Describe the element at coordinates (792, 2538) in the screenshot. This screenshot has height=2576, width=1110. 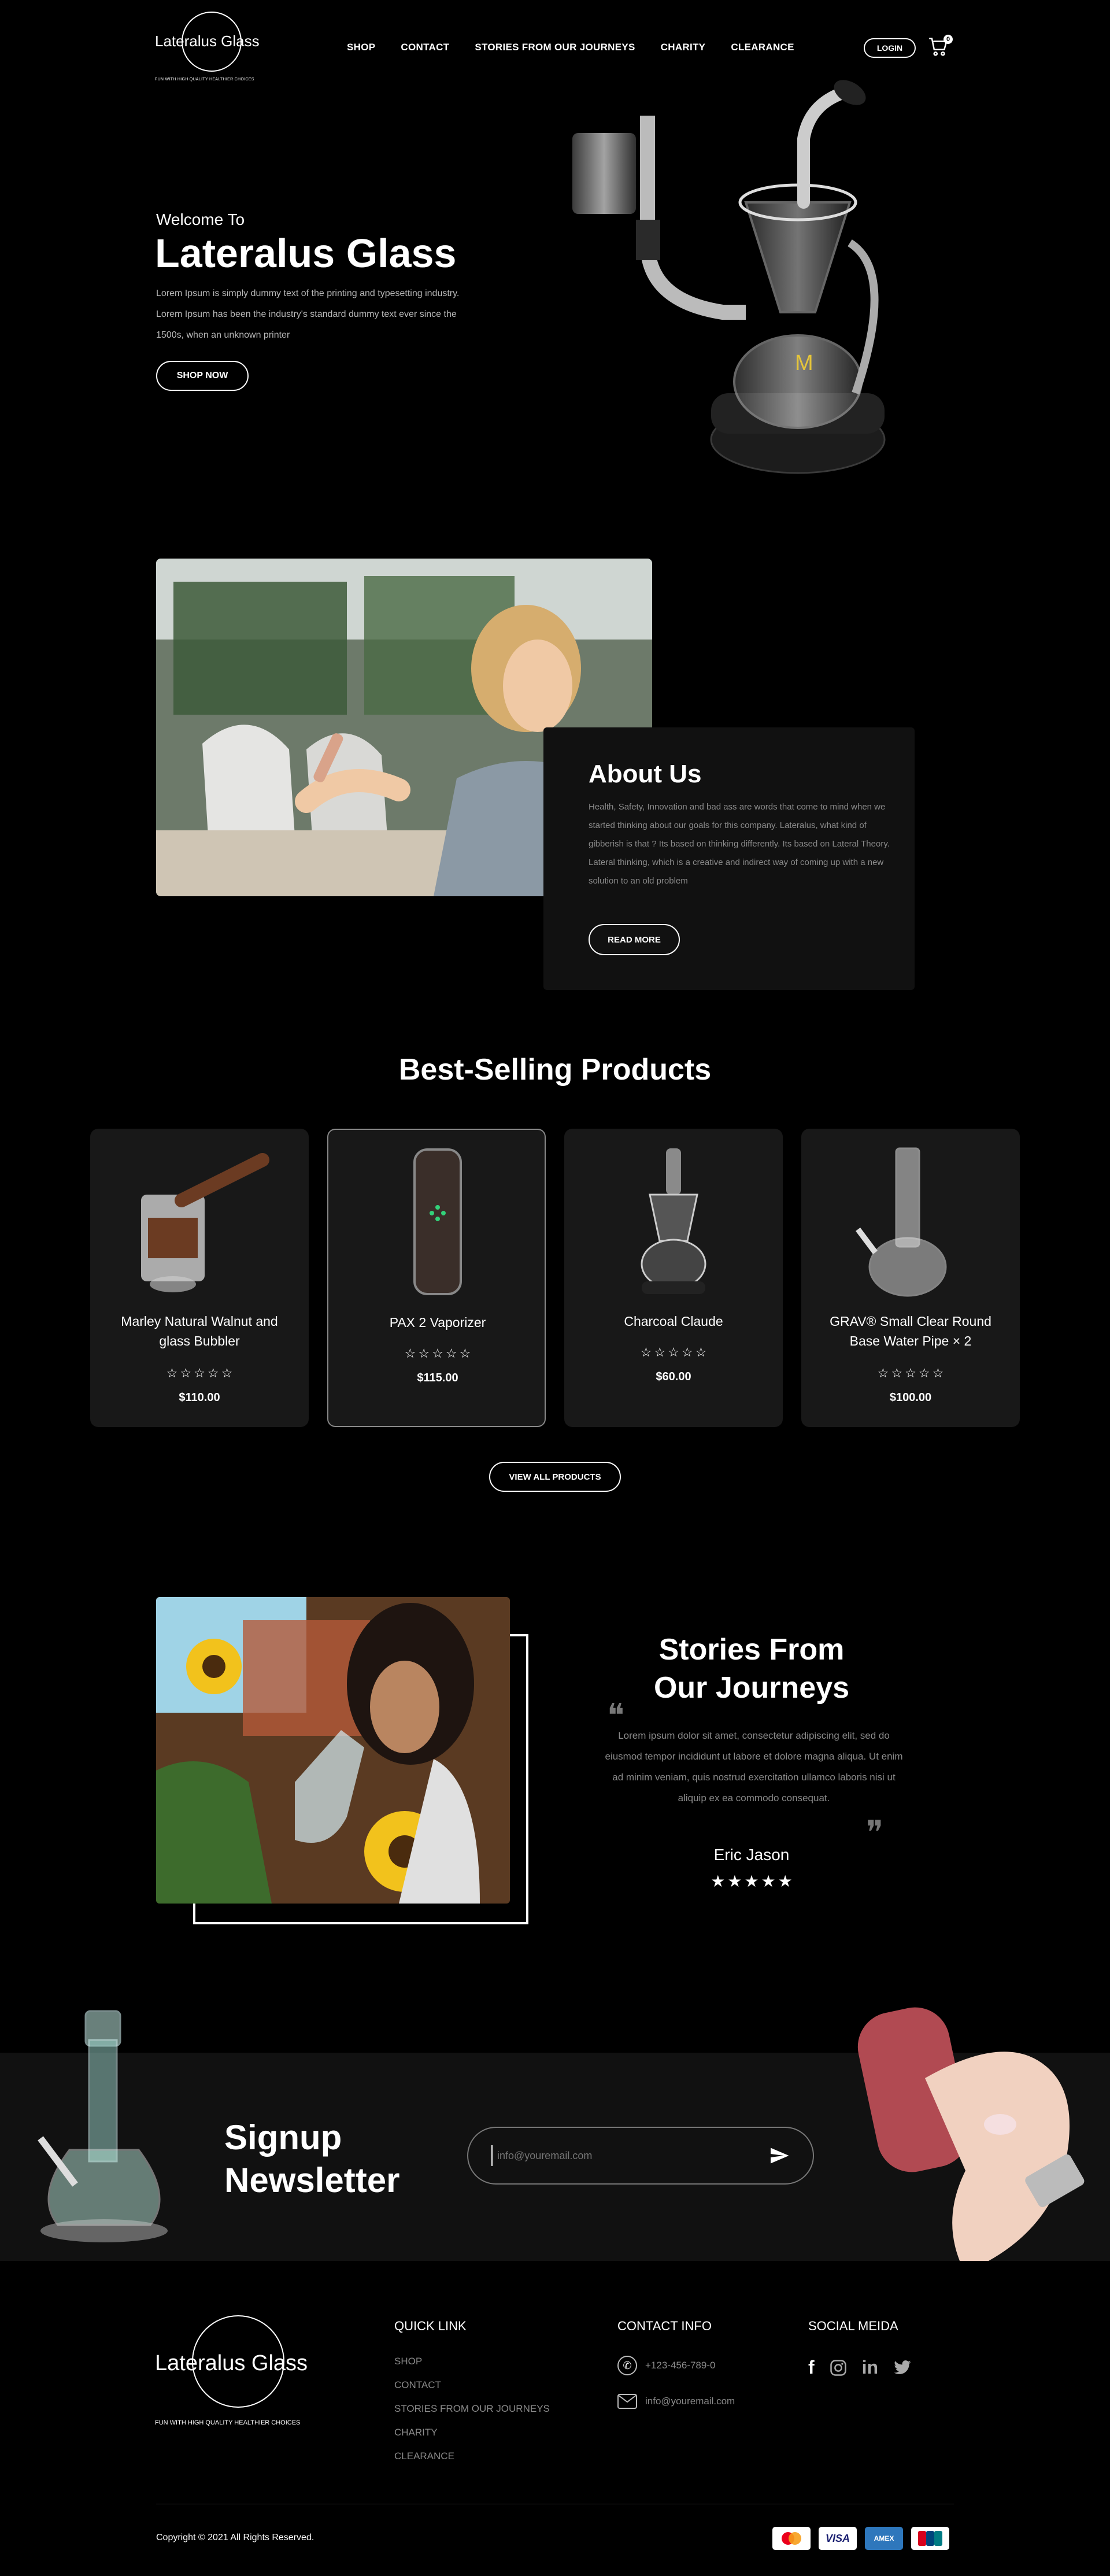
I see `mastercard-icon` at that location.